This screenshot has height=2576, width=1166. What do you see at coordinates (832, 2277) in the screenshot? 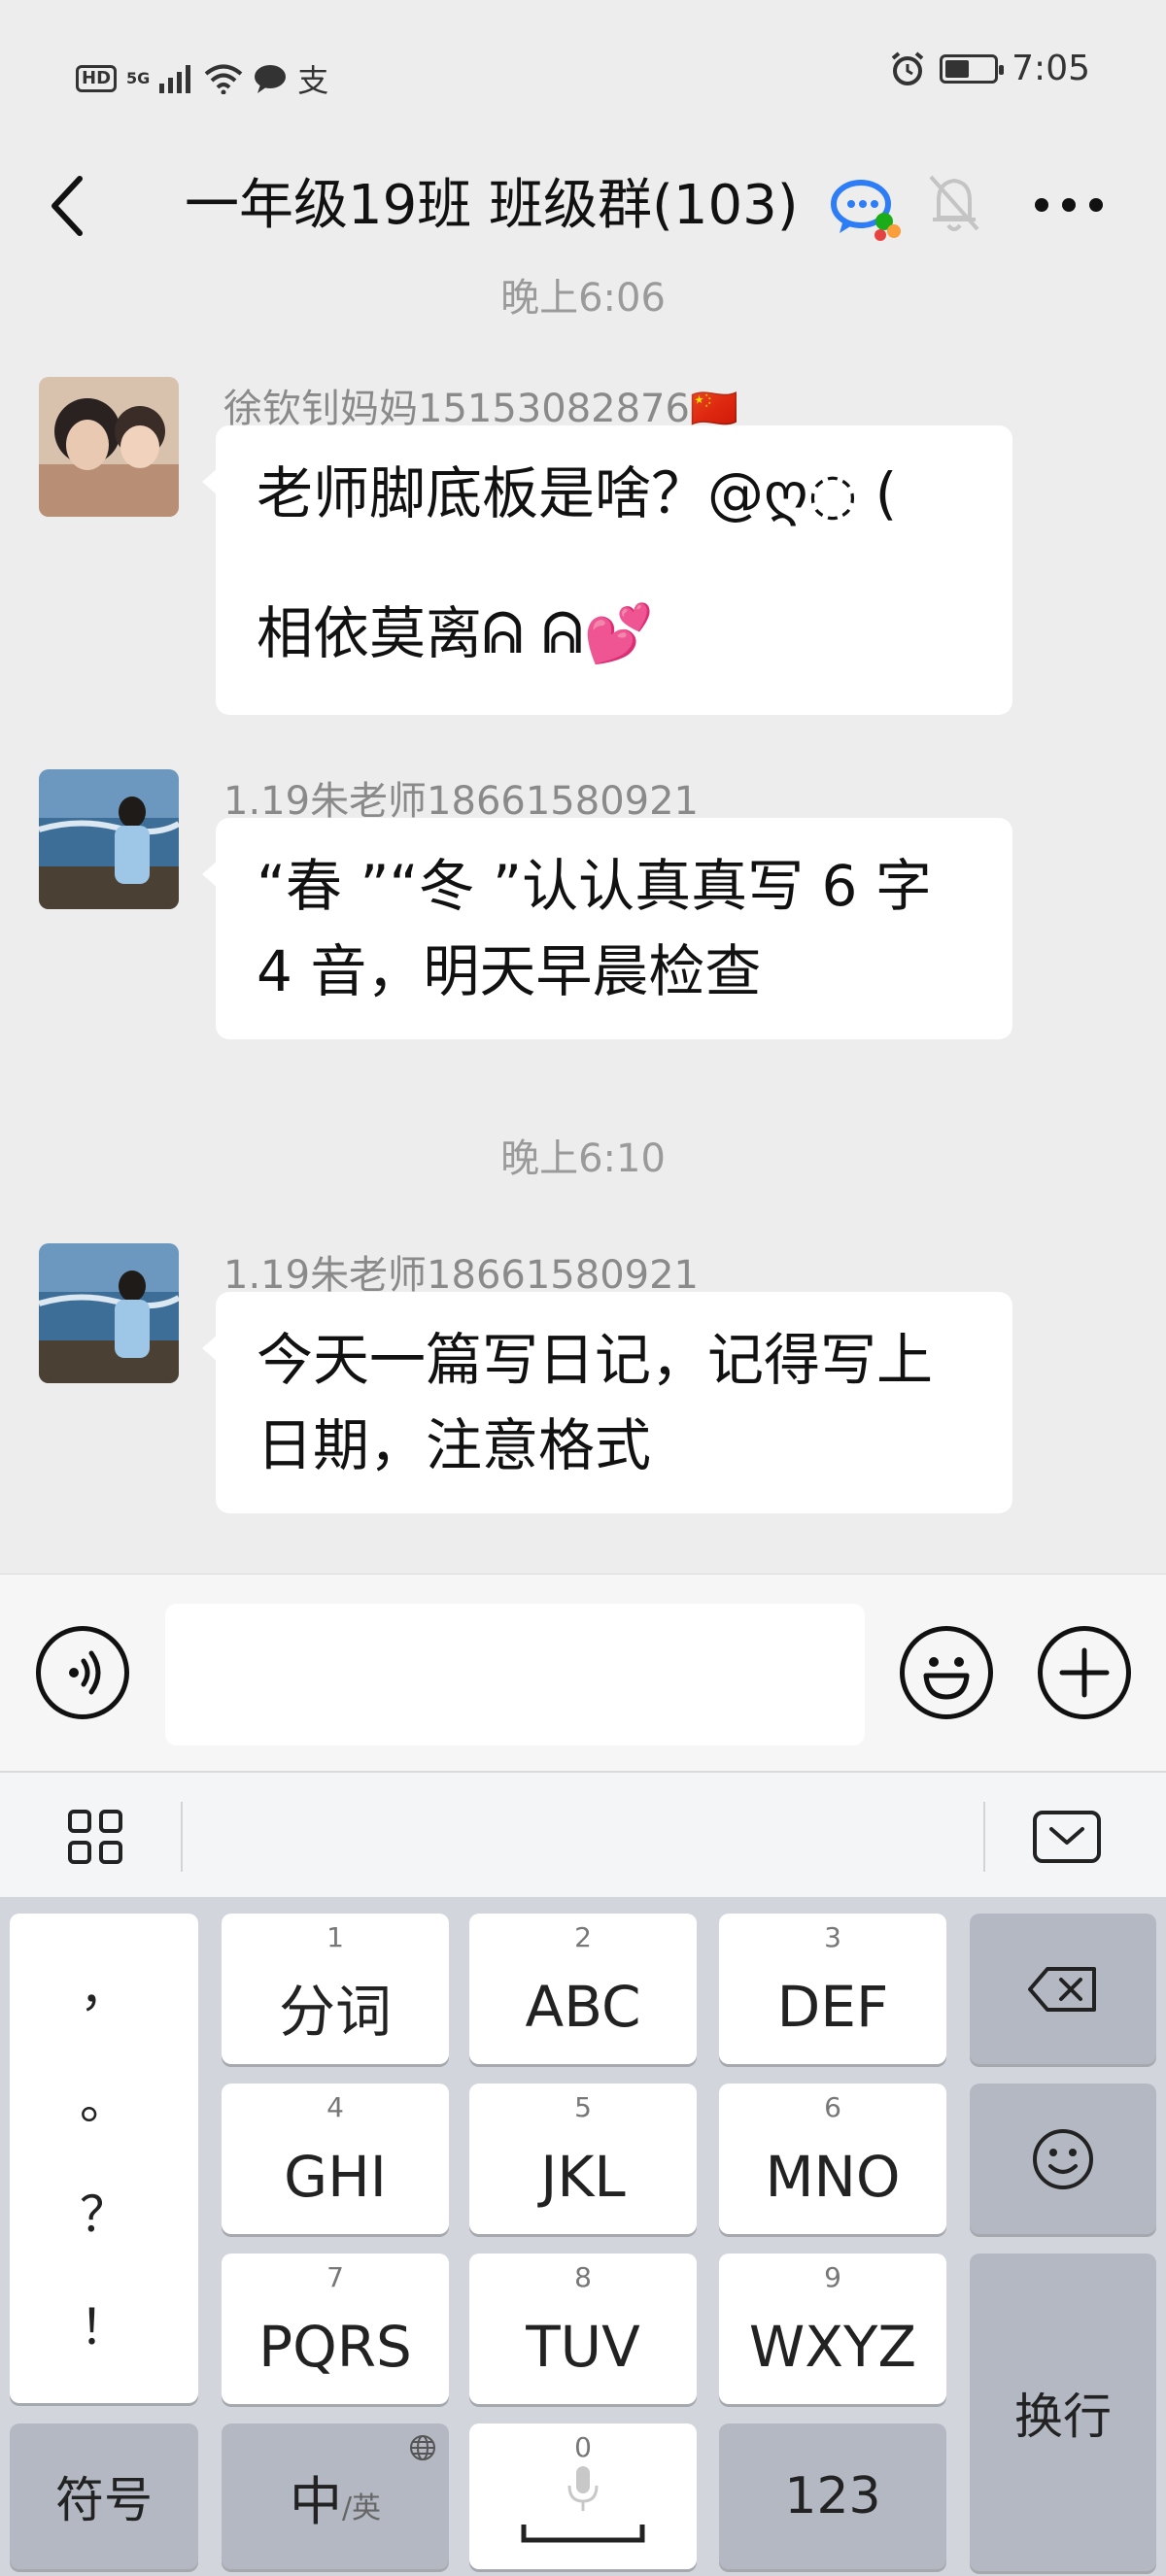
I see `key-number: 9` at bounding box center [832, 2277].